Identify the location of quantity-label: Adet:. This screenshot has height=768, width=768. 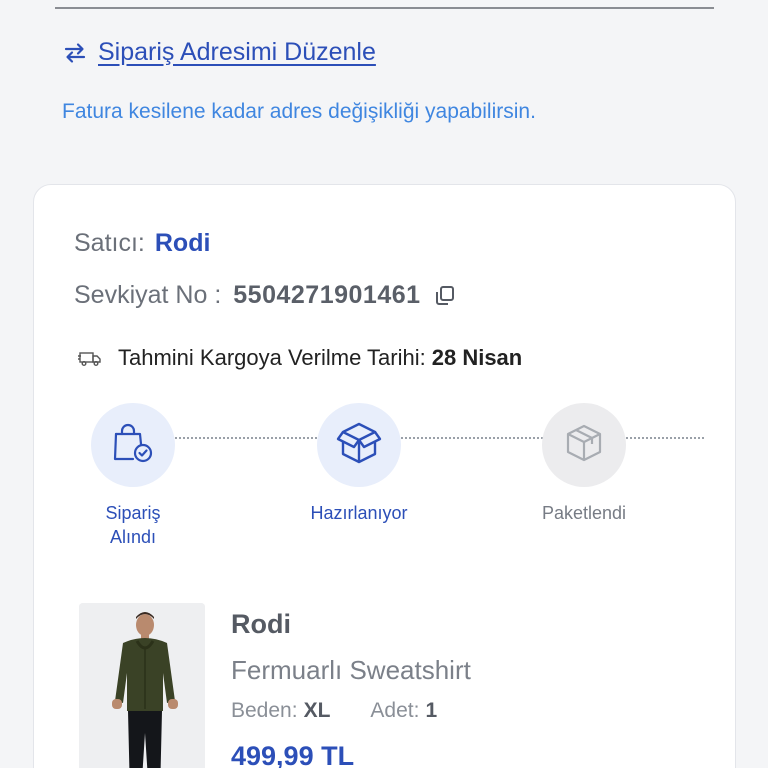
(395, 710).